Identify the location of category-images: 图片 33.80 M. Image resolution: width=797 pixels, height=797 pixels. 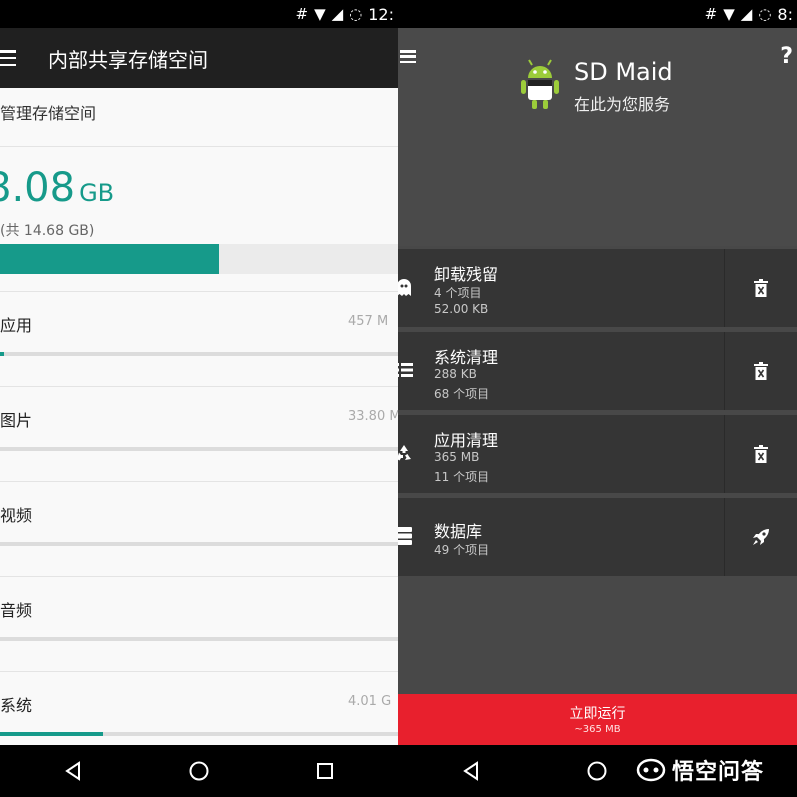
(199, 434).